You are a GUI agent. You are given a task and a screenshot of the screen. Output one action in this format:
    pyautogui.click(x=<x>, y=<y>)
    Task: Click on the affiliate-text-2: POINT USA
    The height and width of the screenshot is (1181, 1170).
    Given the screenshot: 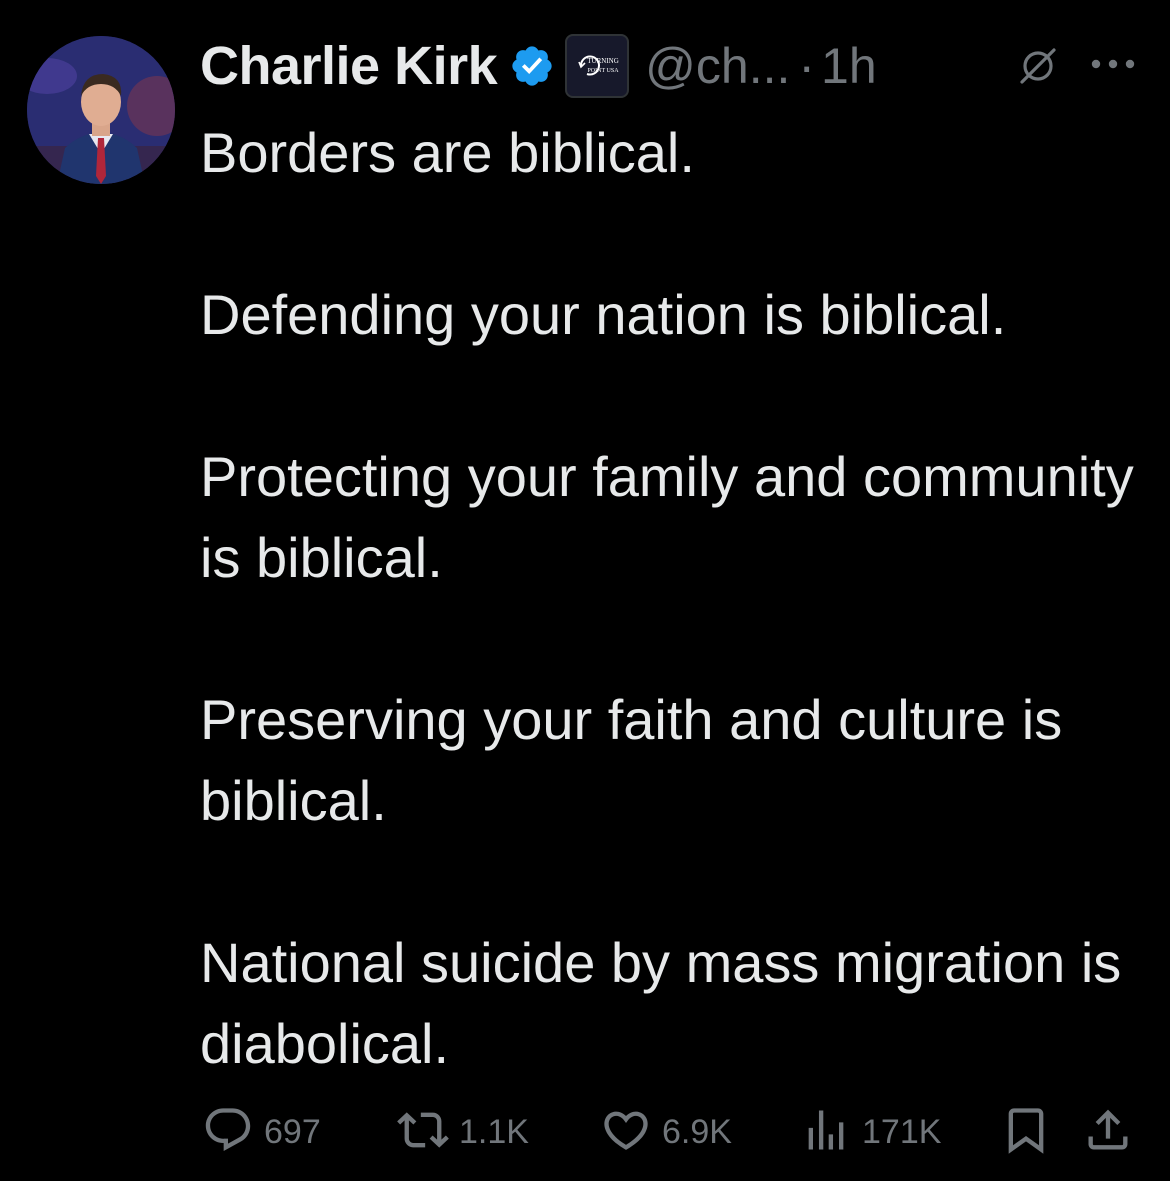 What is the action you would take?
    pyautogui.click(x=604, y=71)
    